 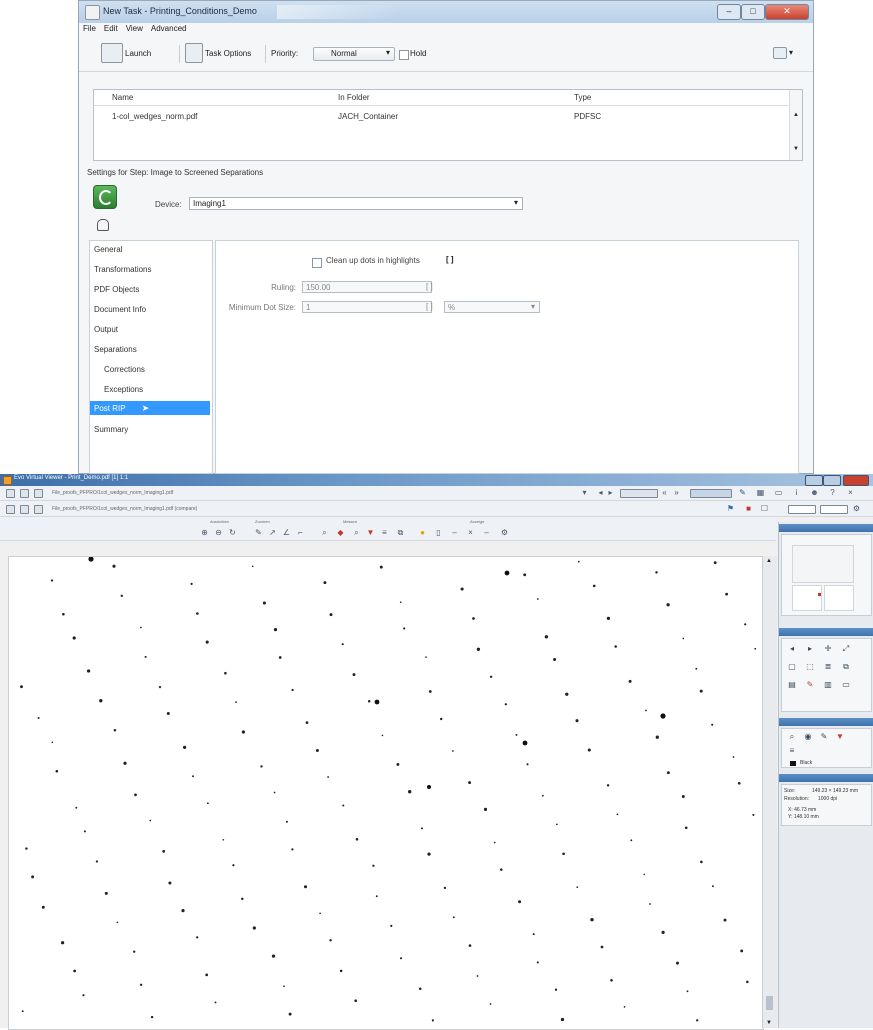 What do you see at coordinates (438, 532) in the screenshot?
I see `page-icon: ▯` at bounding box center [438, 532].